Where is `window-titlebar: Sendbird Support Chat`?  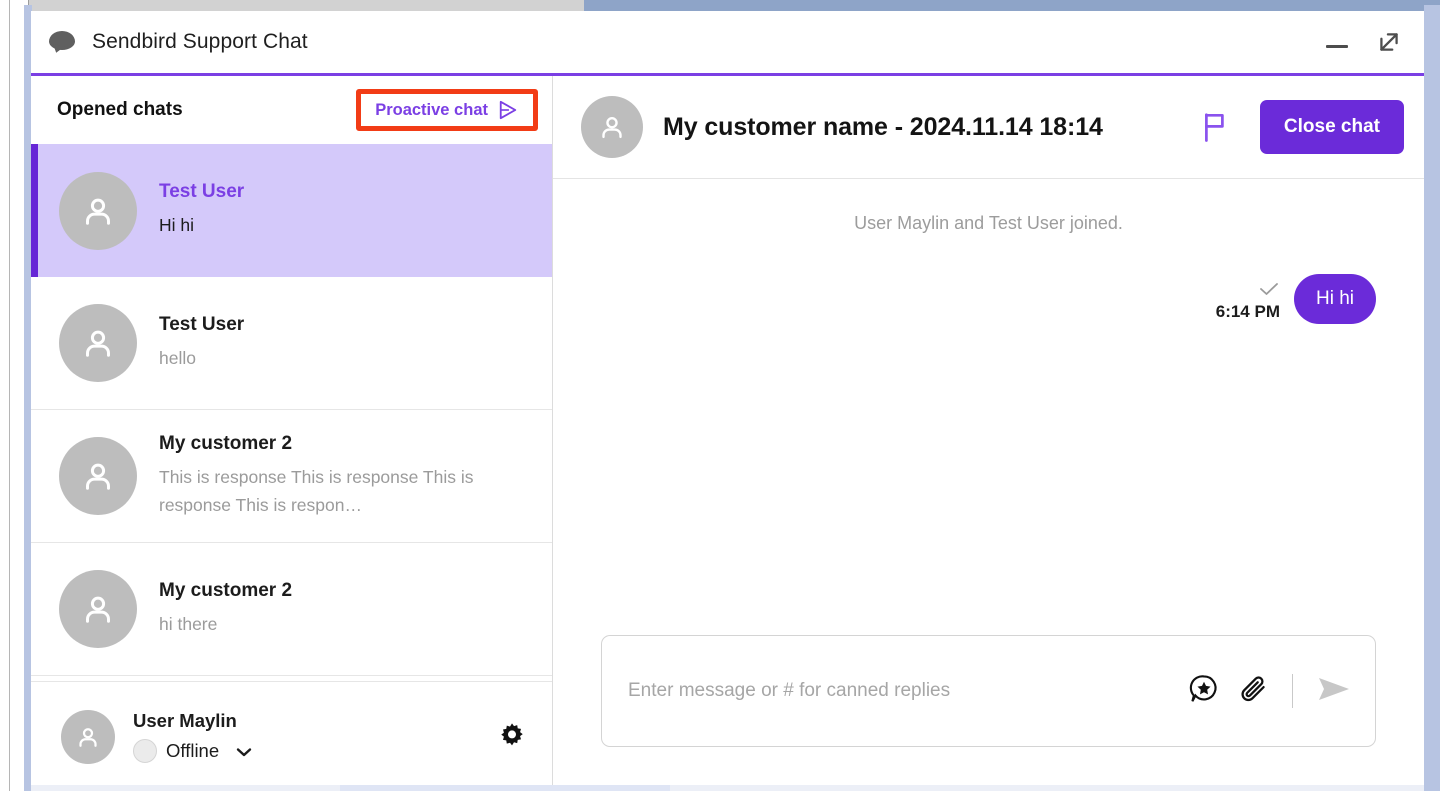
window-titlebar: Sendbird Support Chat is located at coordinates (727, 43).